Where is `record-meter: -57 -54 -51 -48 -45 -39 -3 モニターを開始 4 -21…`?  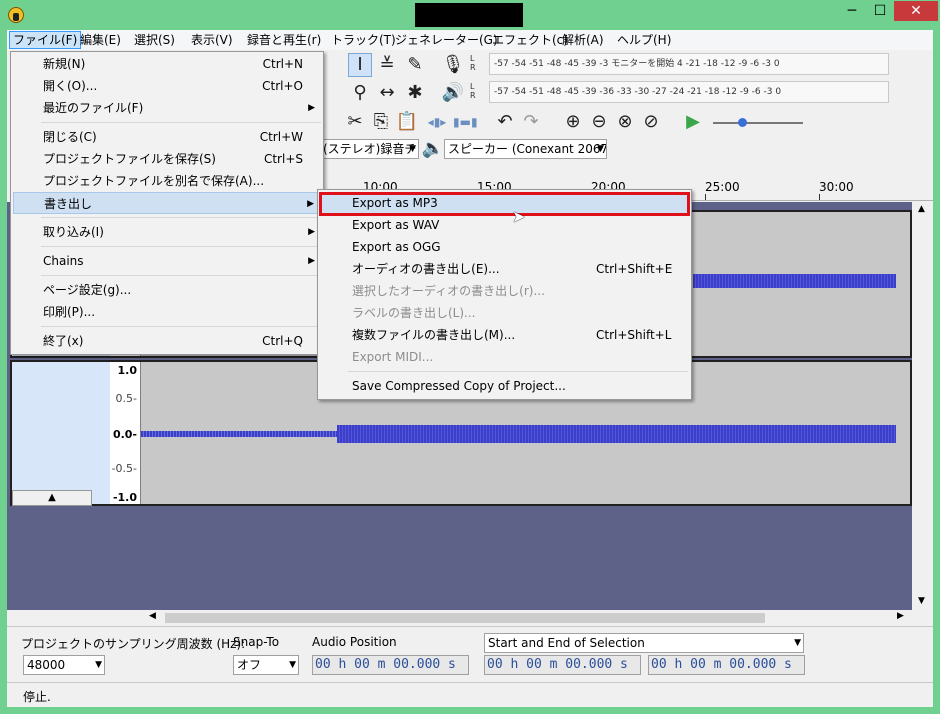 record-meter: -57 -54 -51 -48 -45 -39 -3 モニターを開始 4 -21… is located at coordinates (689, 64).